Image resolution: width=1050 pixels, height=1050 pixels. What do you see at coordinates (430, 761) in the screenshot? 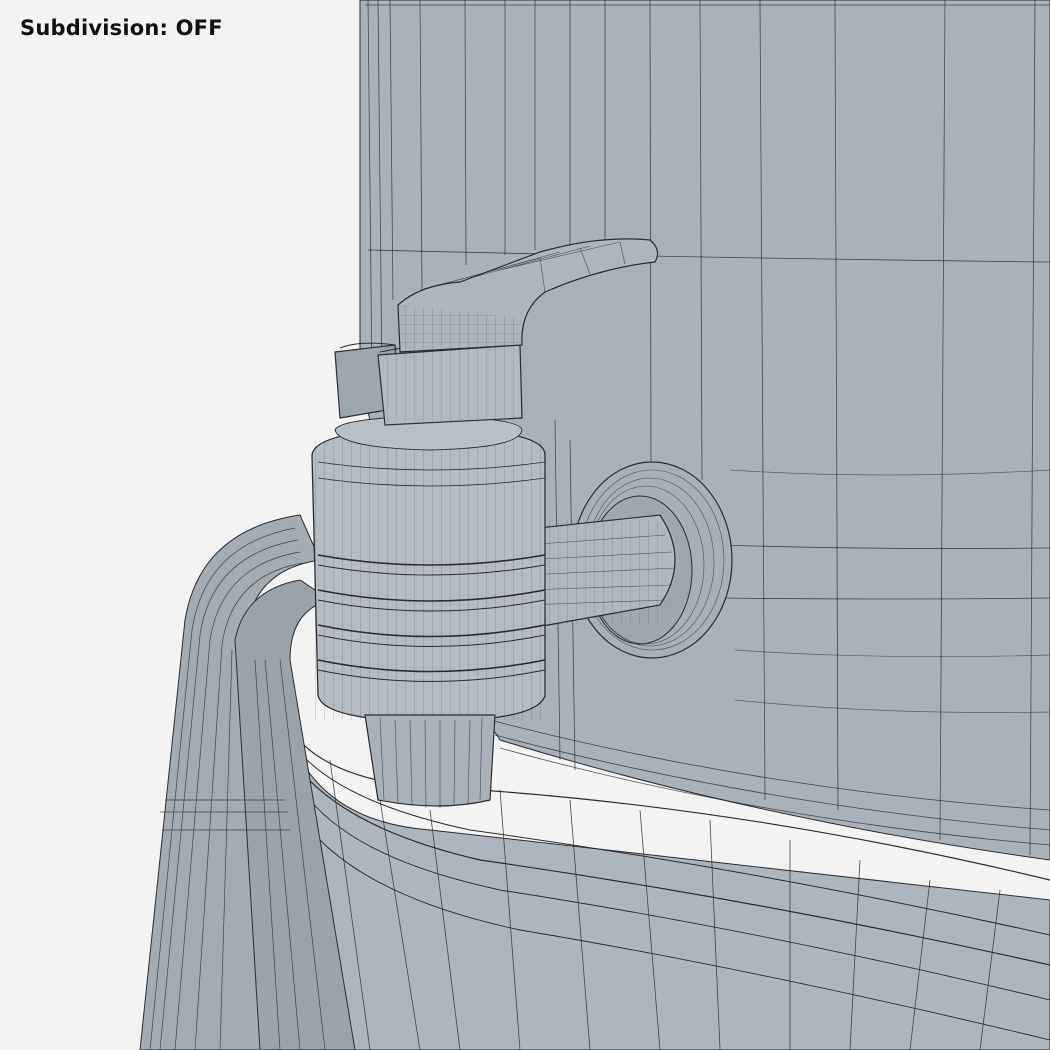
I see `tap-nozzle` at bounding box center [430, 761].